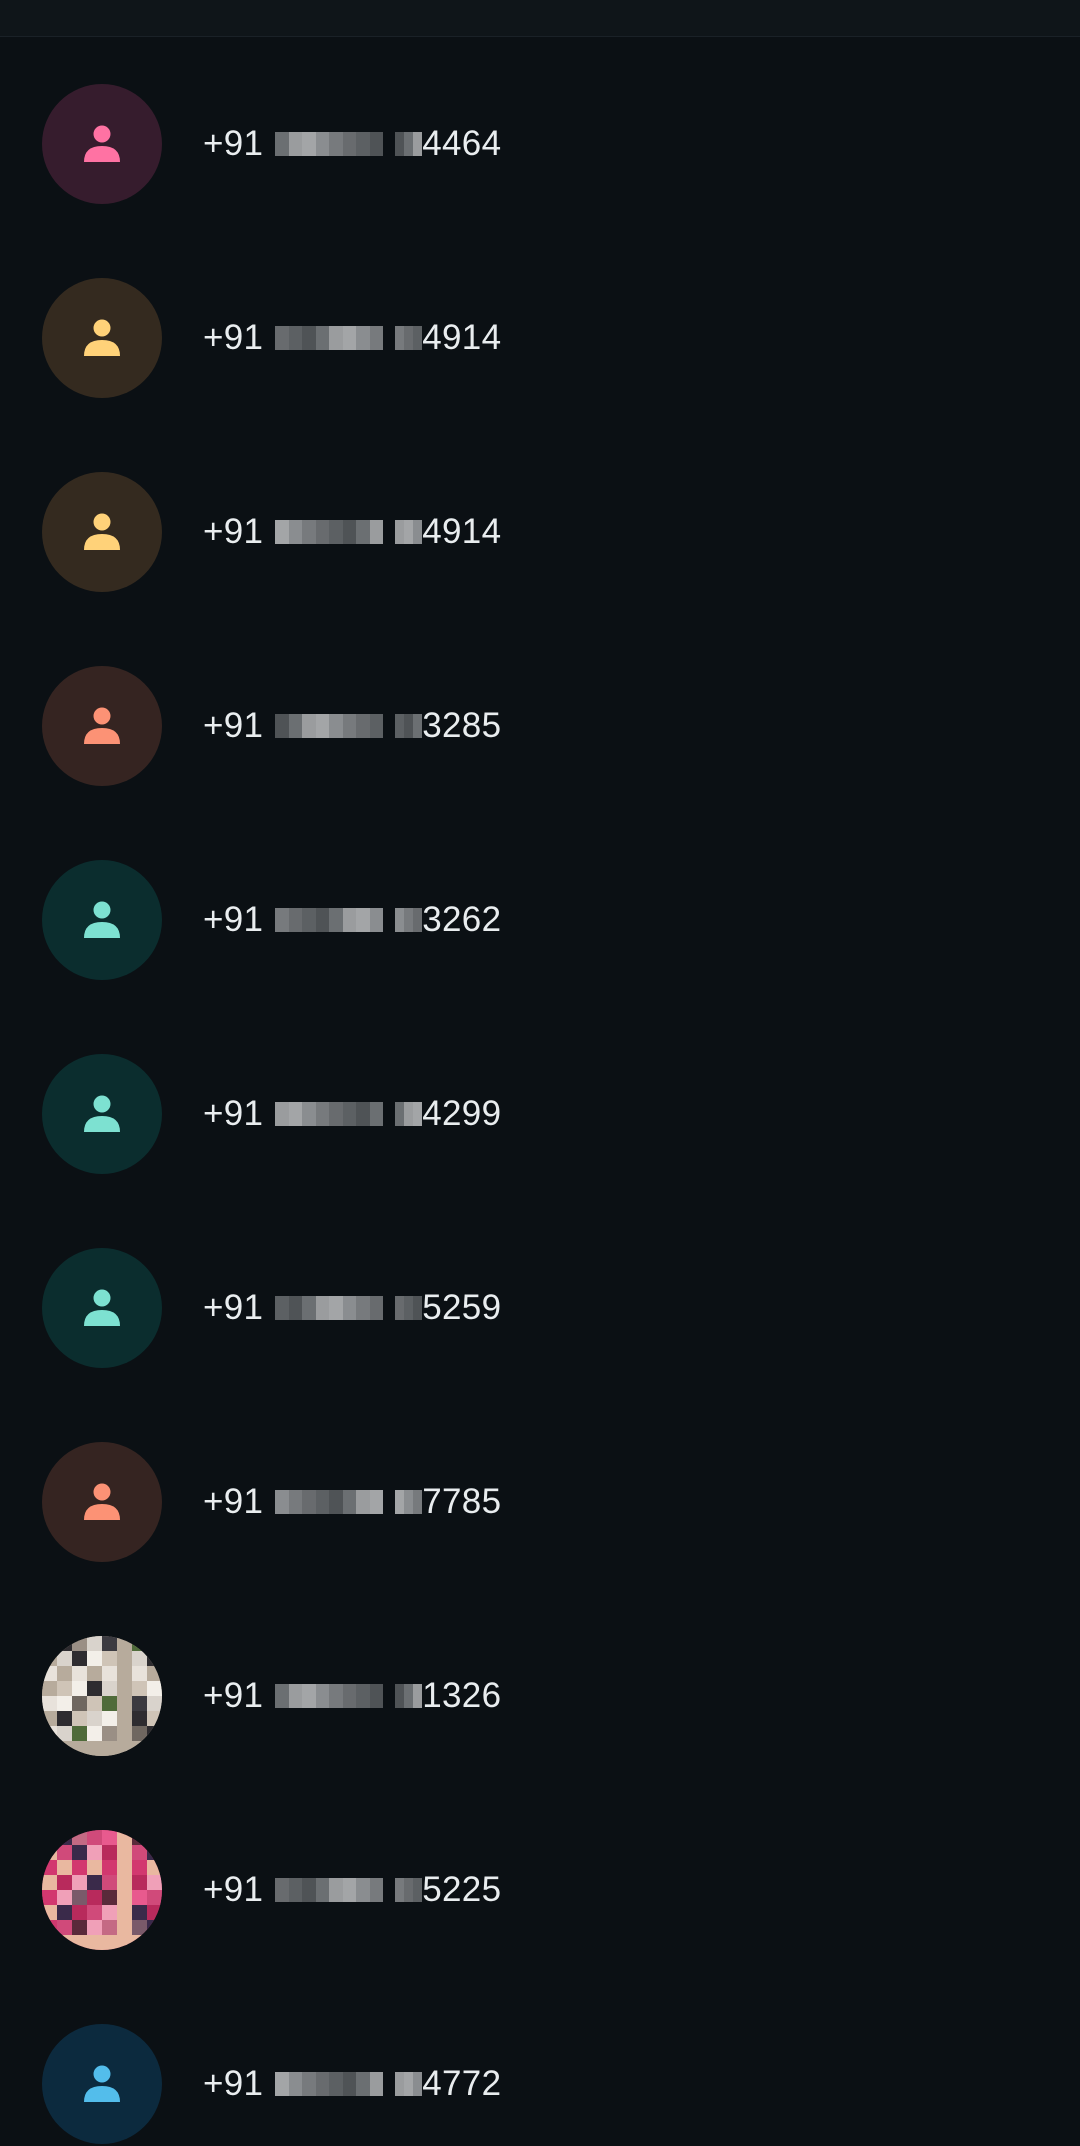 This screenshot has width=1080, height=2146. What do you see at coordinates (462, 2083) in the screenshot?
I see `number-suffix: 4772` at bounding box center [462, 2083].